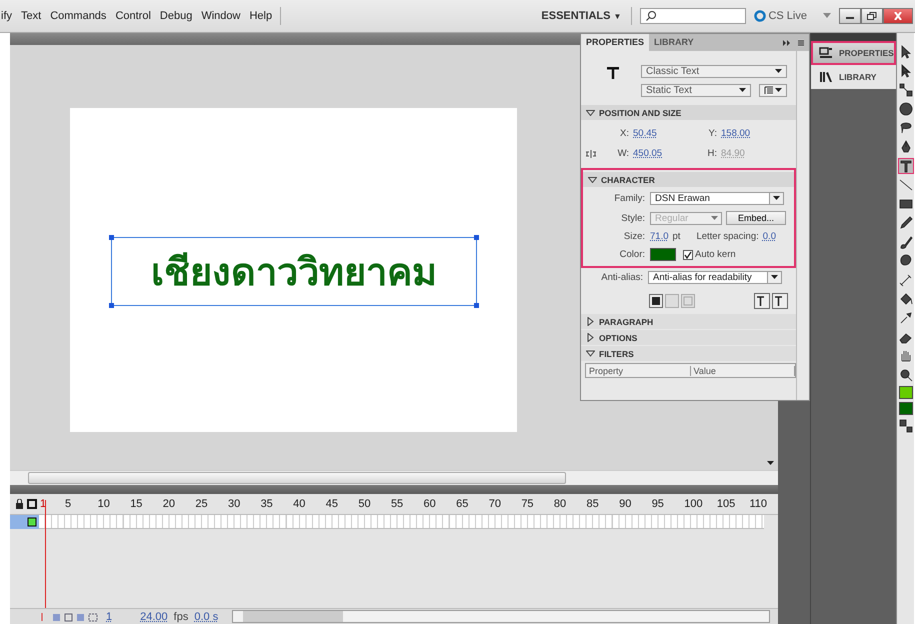  I want to click on cs-live-icon, so click(760, 16).